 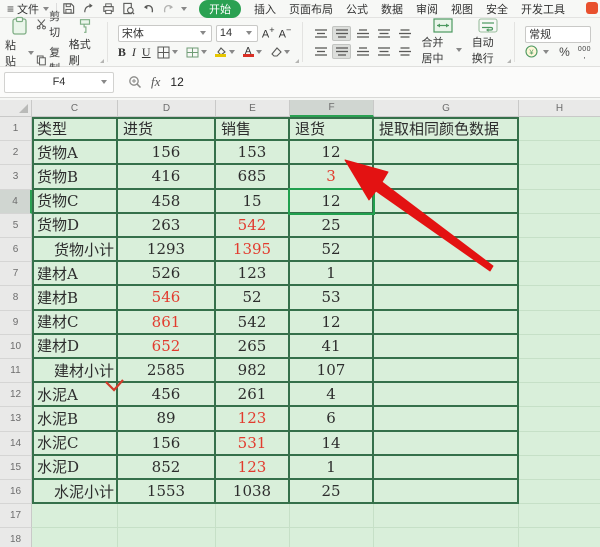 What do you see at coordinates (332, 419) in the screenshot?
I see `cell-F13: 6` at bounding box center [332, 419].